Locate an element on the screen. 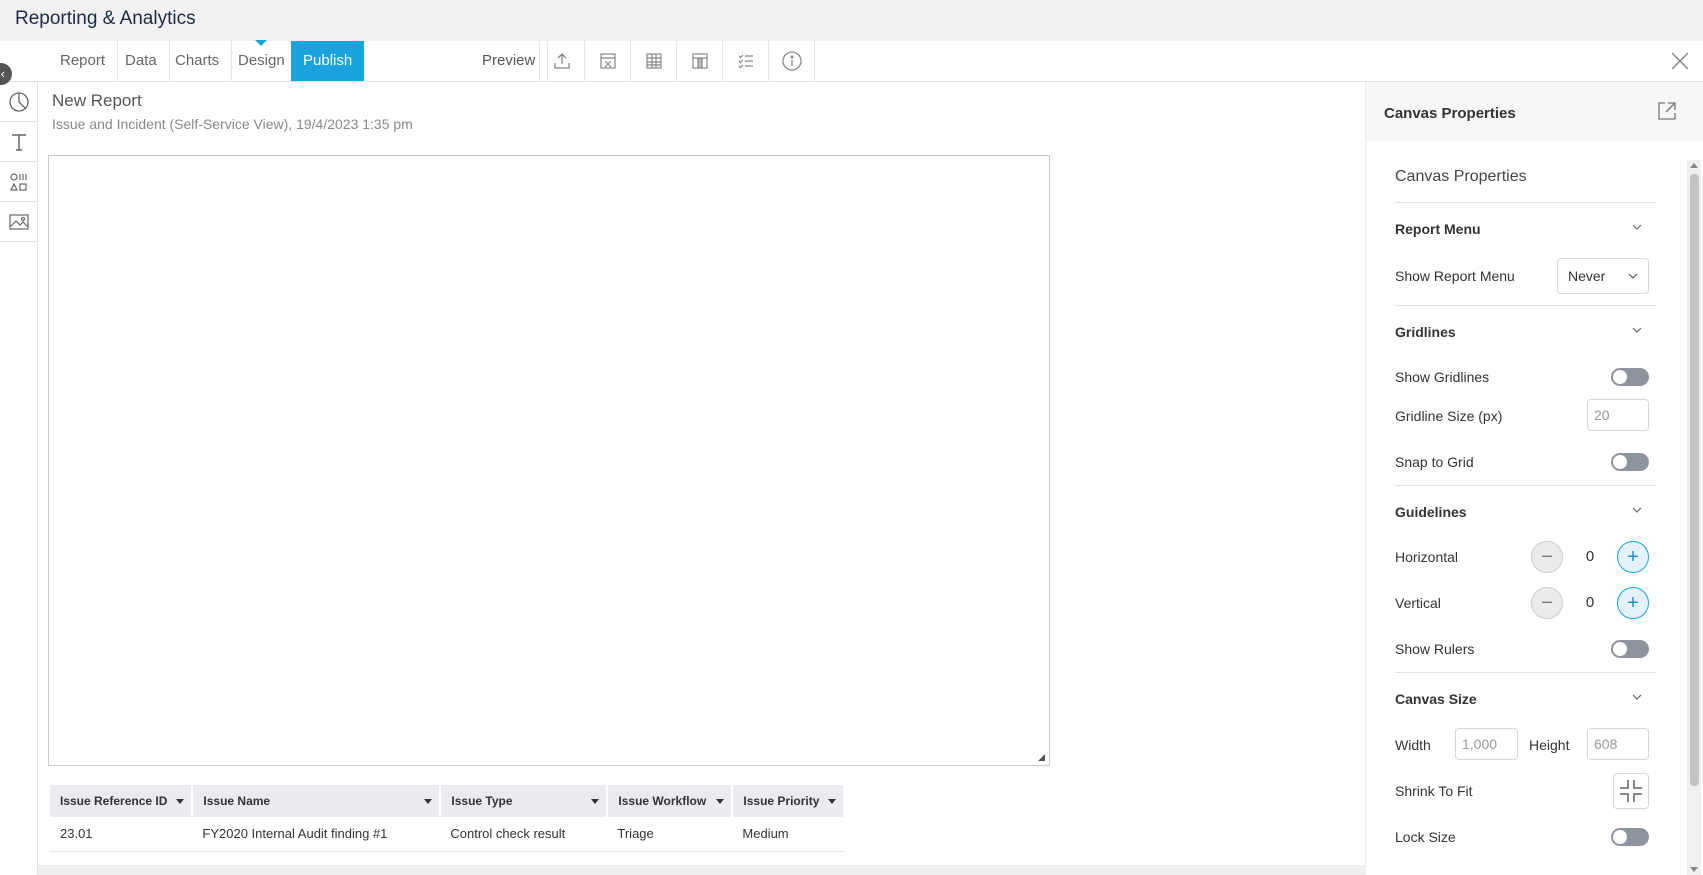 The height and width of the screenshot is (875, 1703). vertical-label: Vertical is located at coordinates (1418, 603).